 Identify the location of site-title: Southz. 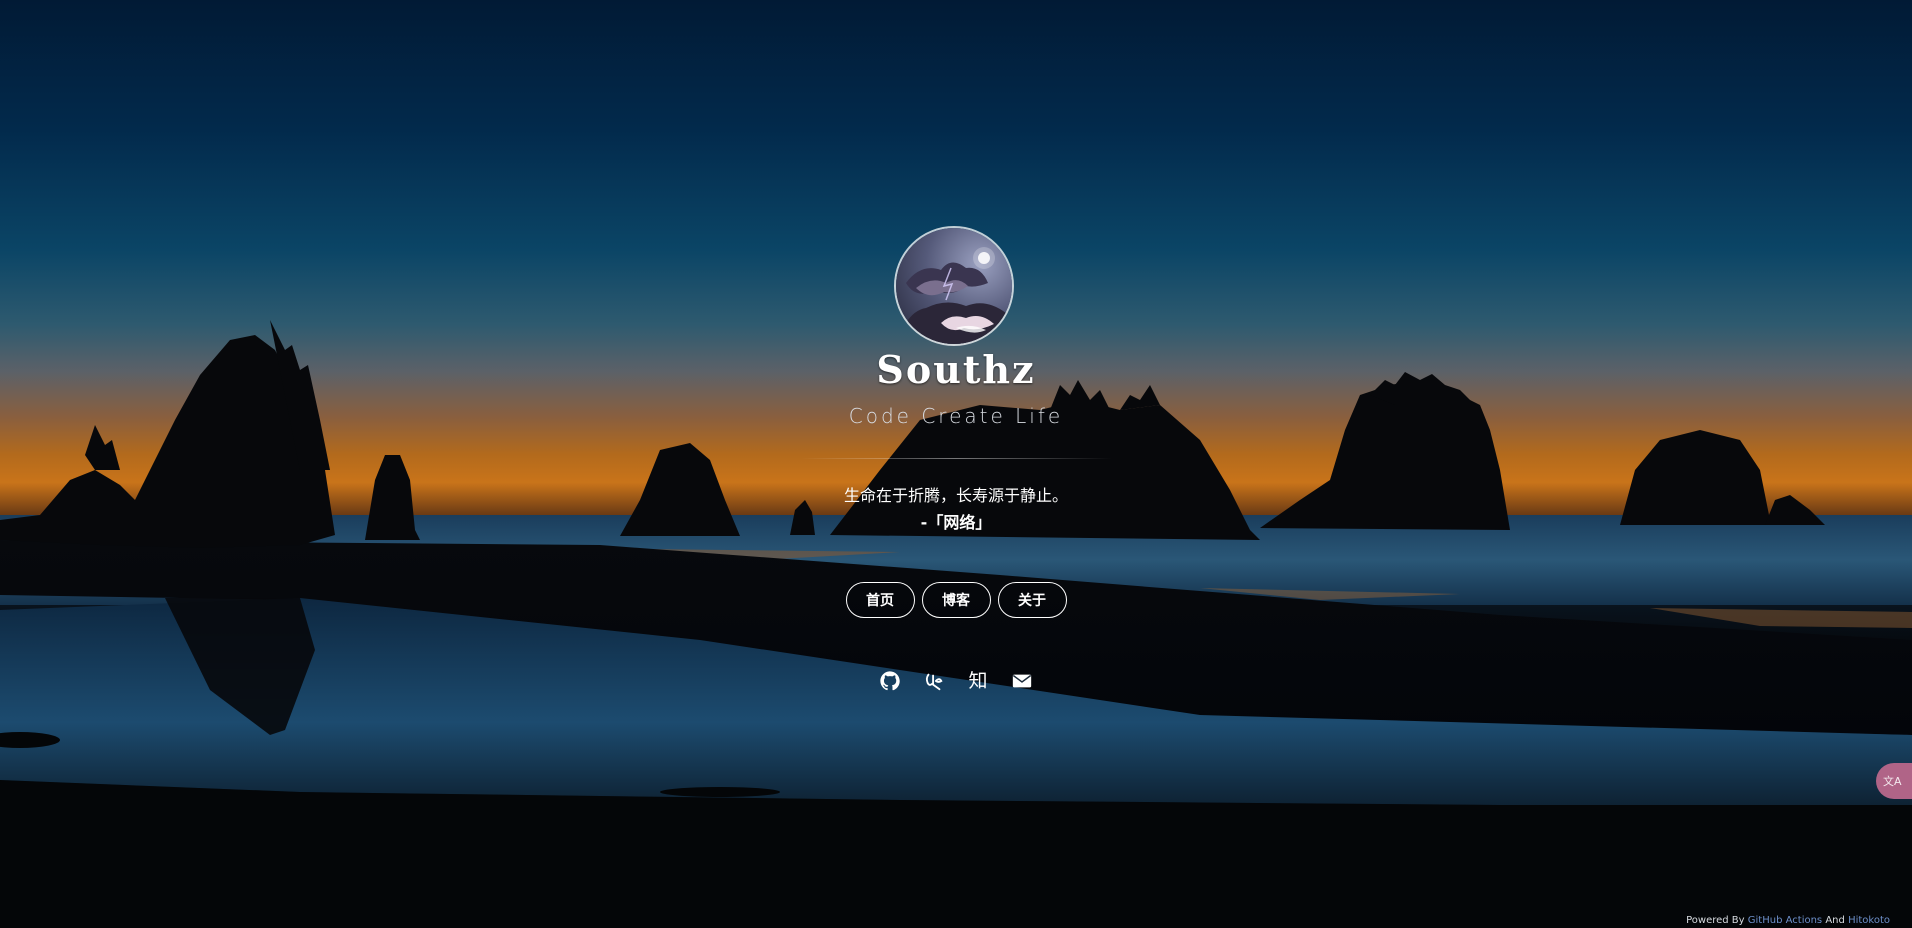
(956, 369).